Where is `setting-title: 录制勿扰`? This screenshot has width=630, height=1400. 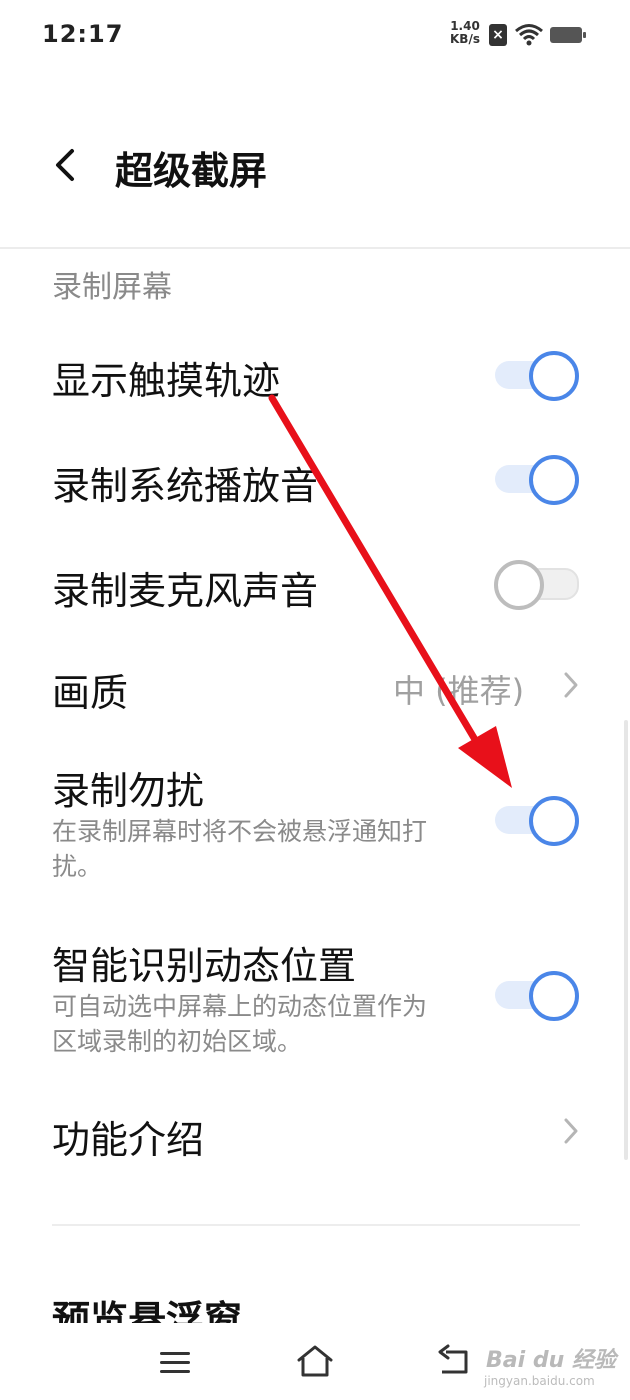 setting-title: 录制勿扰 is located at coordinates (128, 791).